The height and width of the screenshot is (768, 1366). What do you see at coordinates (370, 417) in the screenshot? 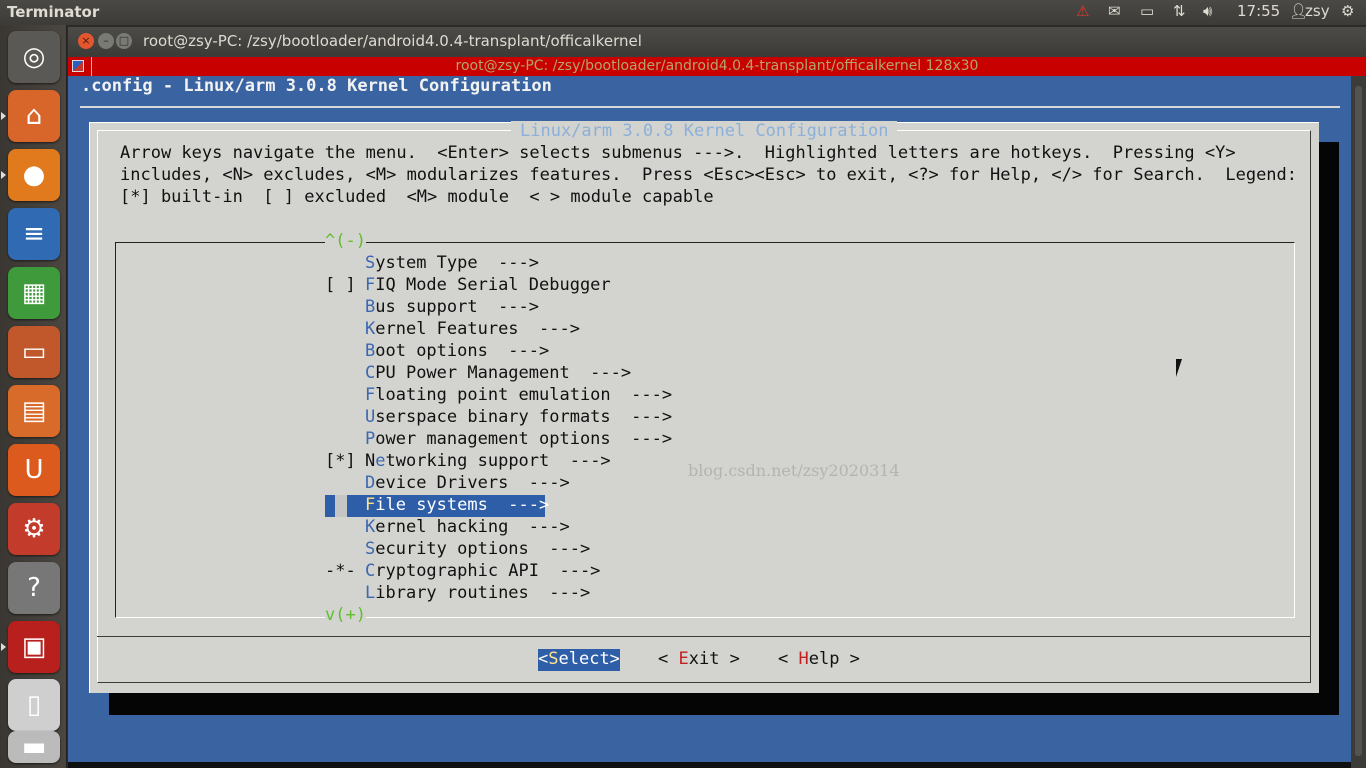
I see `menu-item-hotkey: U` at bounding box center [370, 417].